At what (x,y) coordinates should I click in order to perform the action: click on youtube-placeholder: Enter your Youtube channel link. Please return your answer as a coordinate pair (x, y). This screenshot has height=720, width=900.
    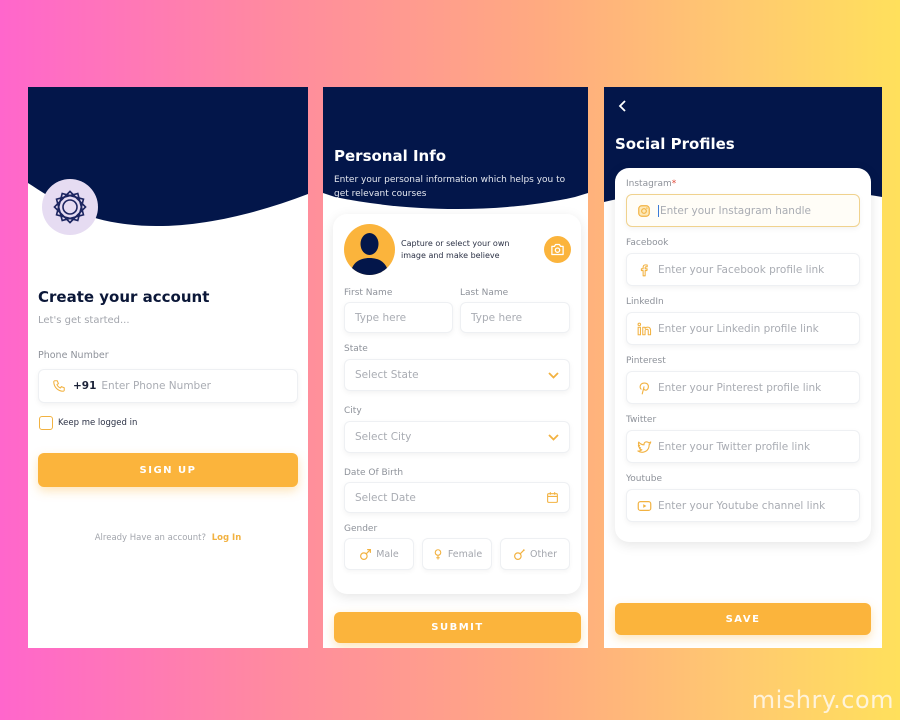
    Looking at the image, I should click on (742, 505).